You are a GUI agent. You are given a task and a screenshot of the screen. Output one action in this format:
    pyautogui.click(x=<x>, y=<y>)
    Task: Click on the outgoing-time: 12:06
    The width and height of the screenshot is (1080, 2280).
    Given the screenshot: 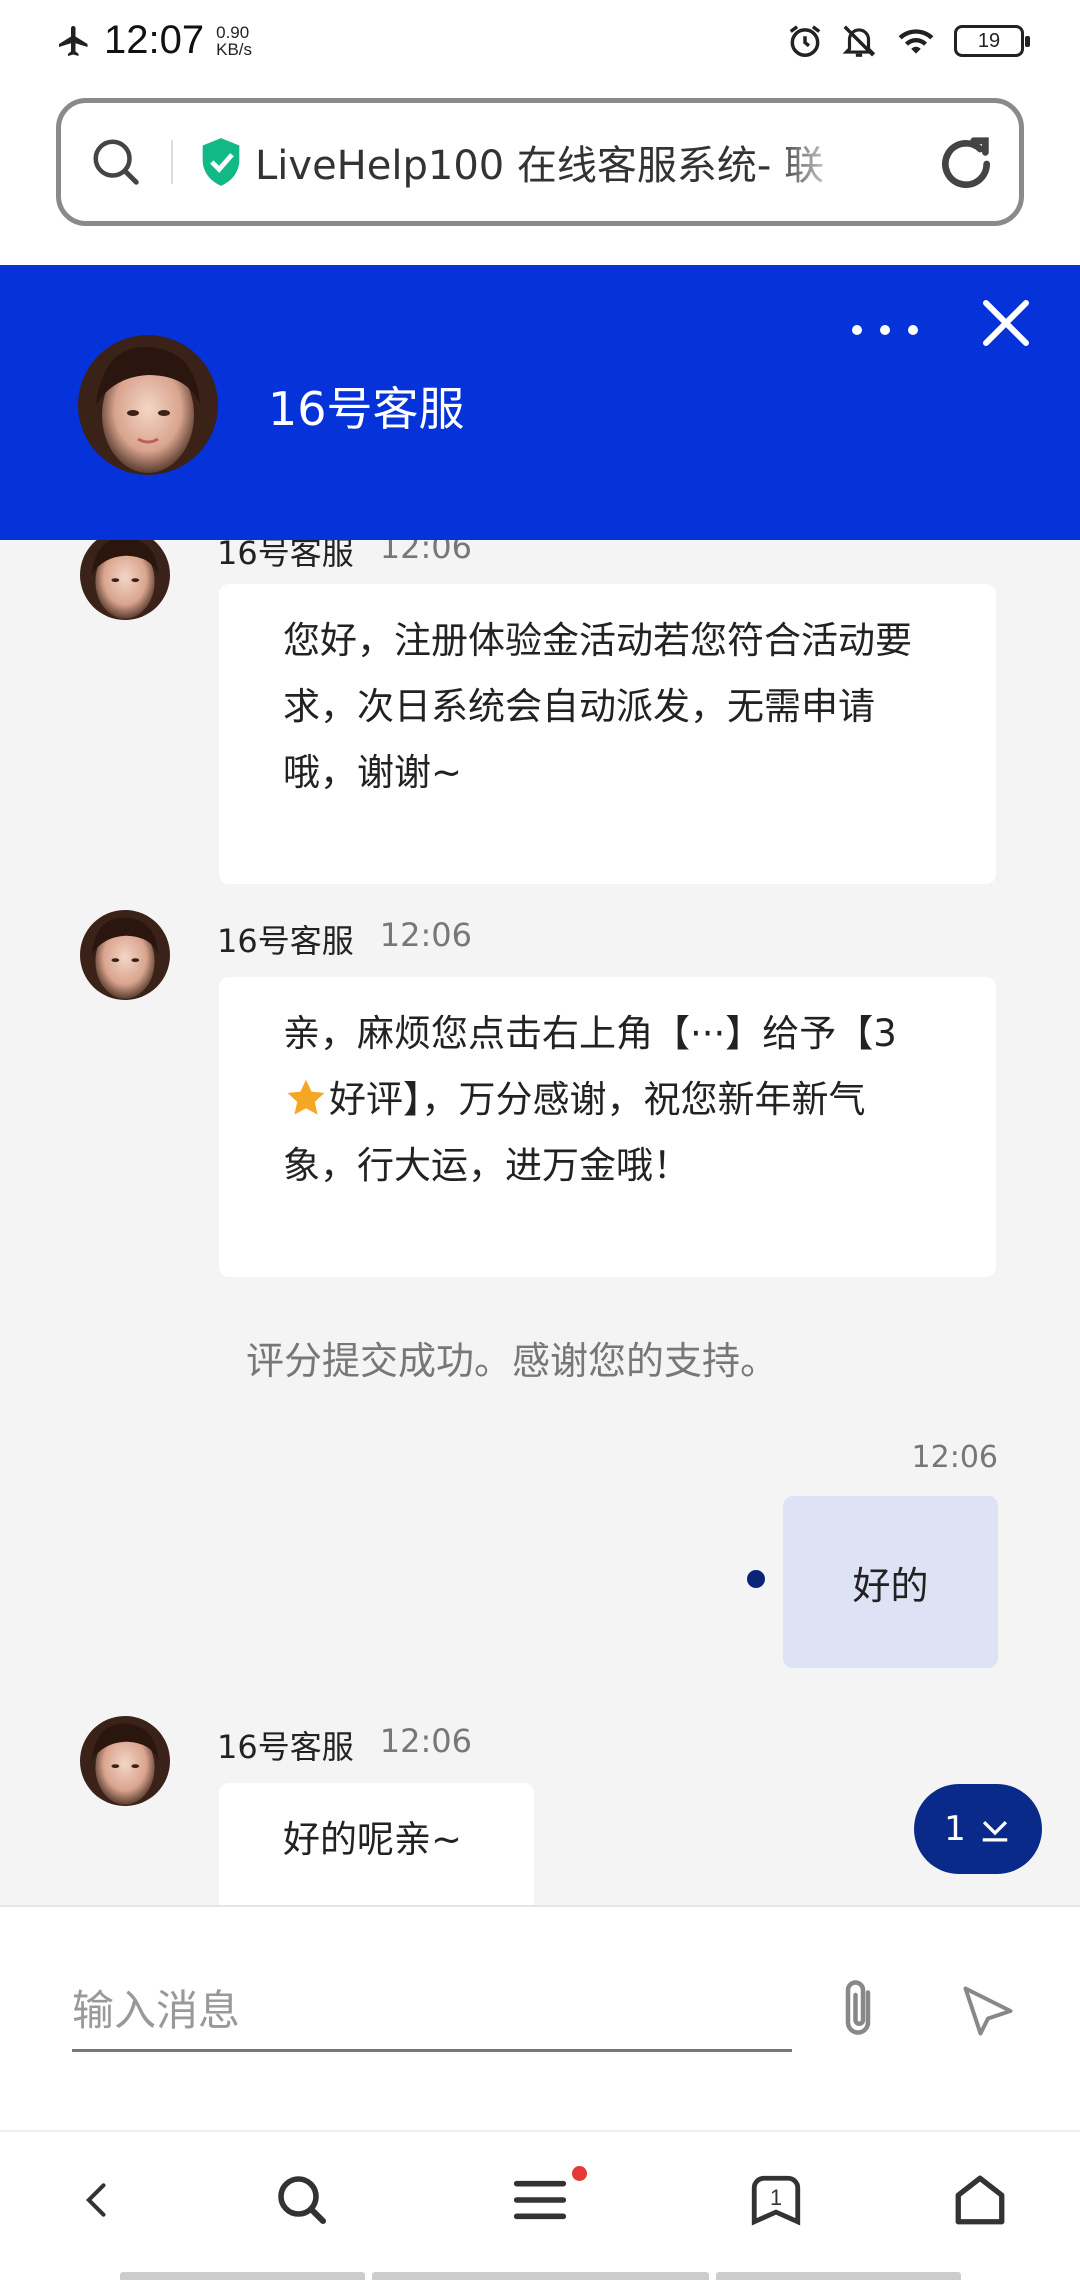 What is the action you would take?
    pyautogui.click(x=954, y=1457)
    